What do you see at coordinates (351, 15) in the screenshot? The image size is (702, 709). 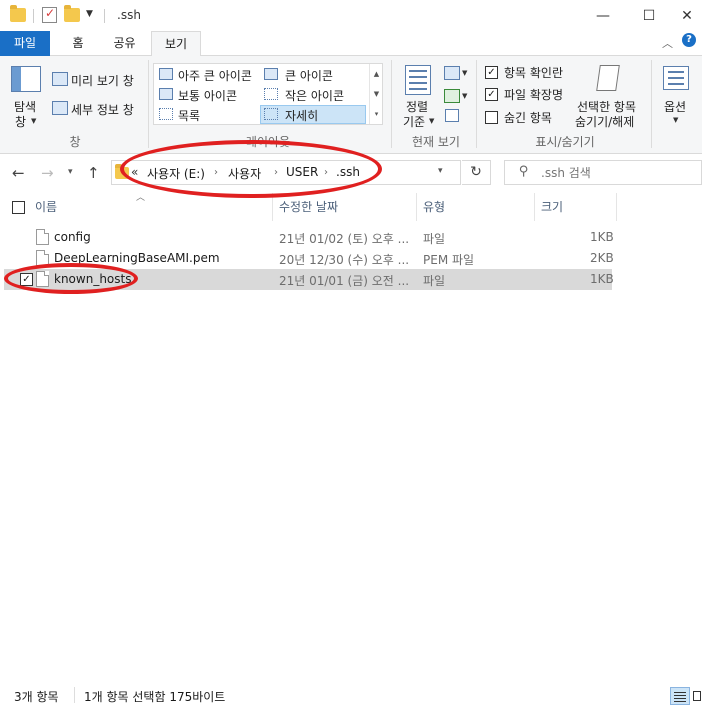 I see `title-bar: ✓ ▼ .ssh — ☐ ✕` at bounding box center [351, 15].